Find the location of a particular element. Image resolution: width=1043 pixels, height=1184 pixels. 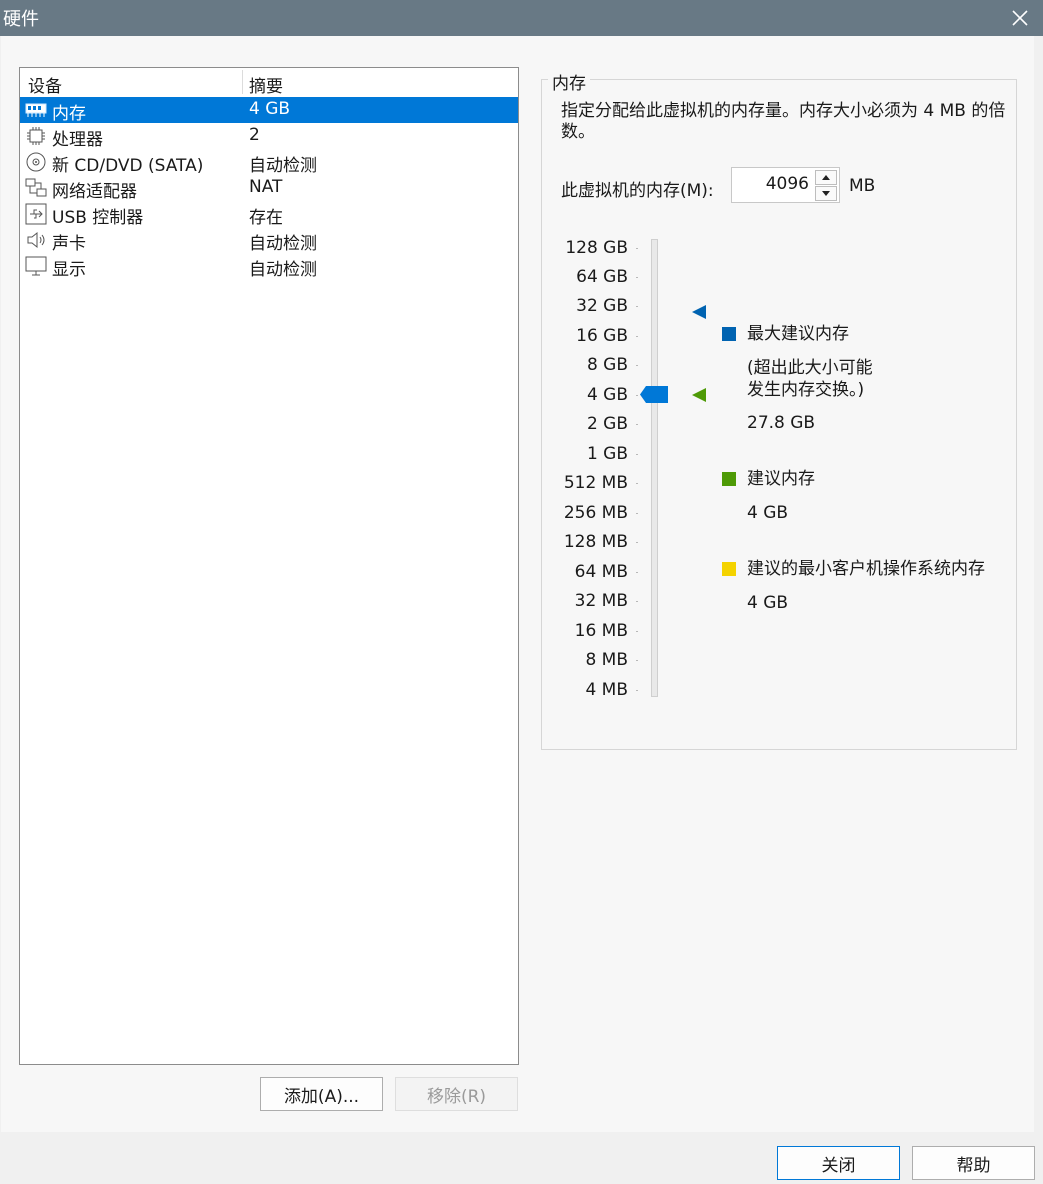

memory-input: 4096 is located at coordinates (787, 184).